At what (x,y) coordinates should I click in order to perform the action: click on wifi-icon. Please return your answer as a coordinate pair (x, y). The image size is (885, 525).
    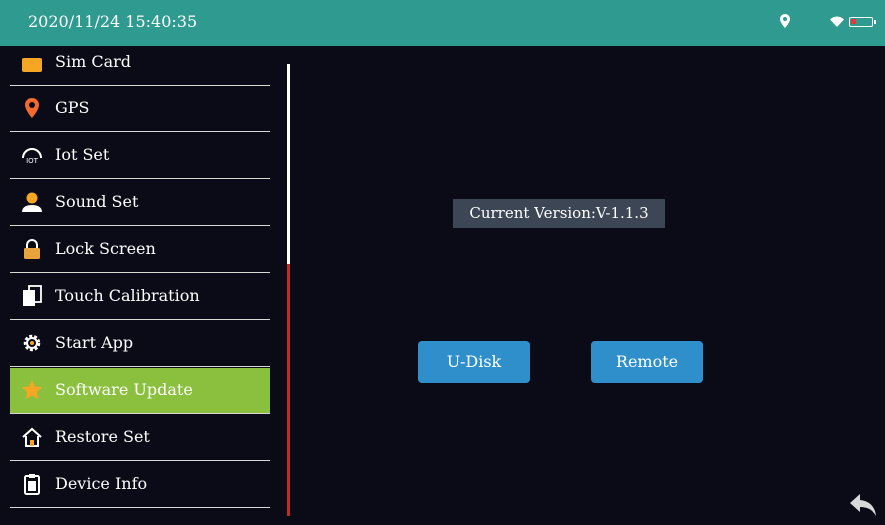
    Looking at the image, I should click on (837, 21).